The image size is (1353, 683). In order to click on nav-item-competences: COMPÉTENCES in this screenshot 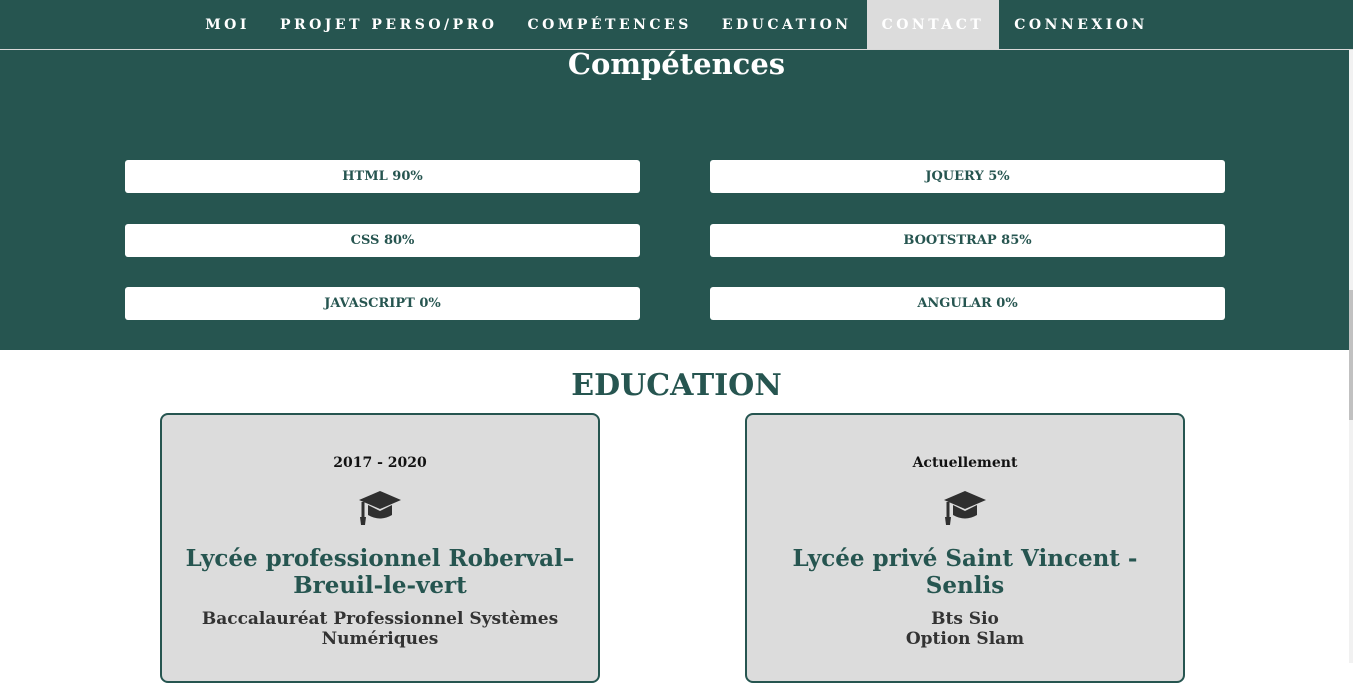, I will do `click(610, 24)`.